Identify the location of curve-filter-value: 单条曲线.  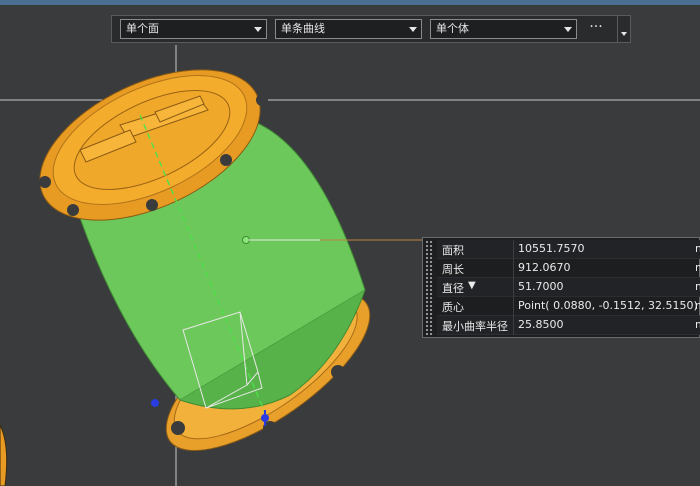
(303, 28).